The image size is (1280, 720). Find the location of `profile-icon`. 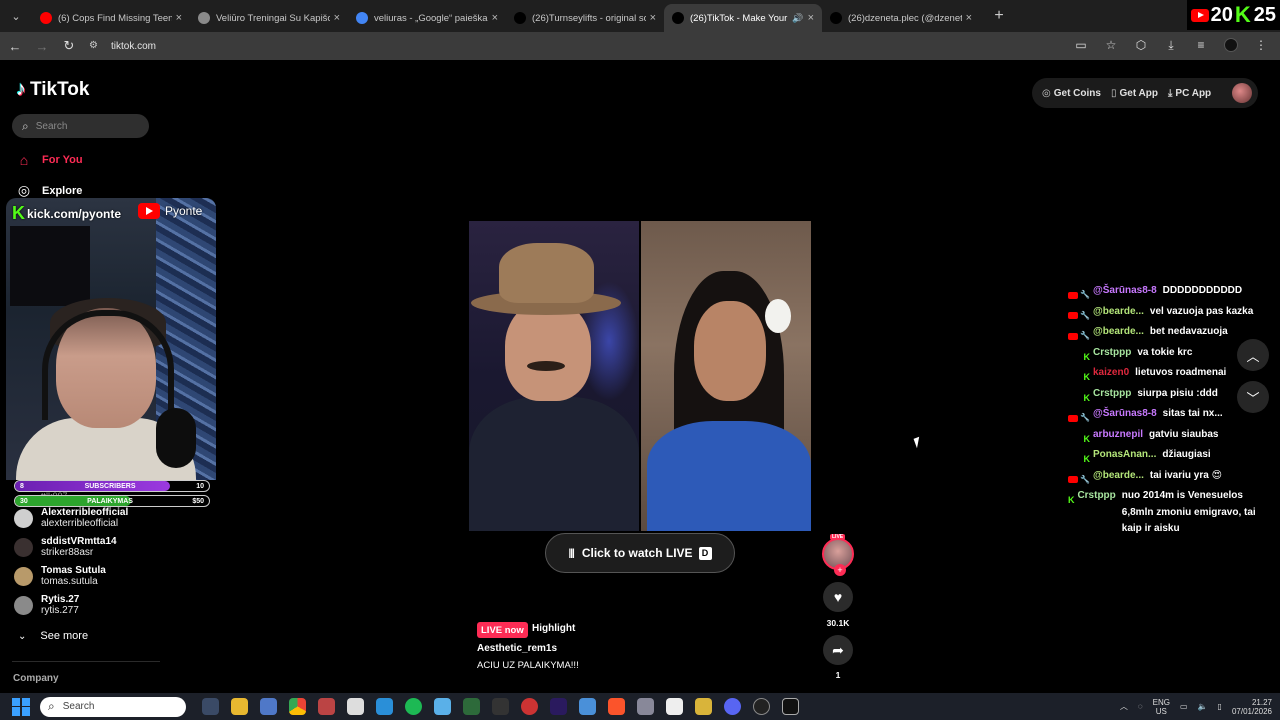

profile-icon is located at coordinates (1231, 45).